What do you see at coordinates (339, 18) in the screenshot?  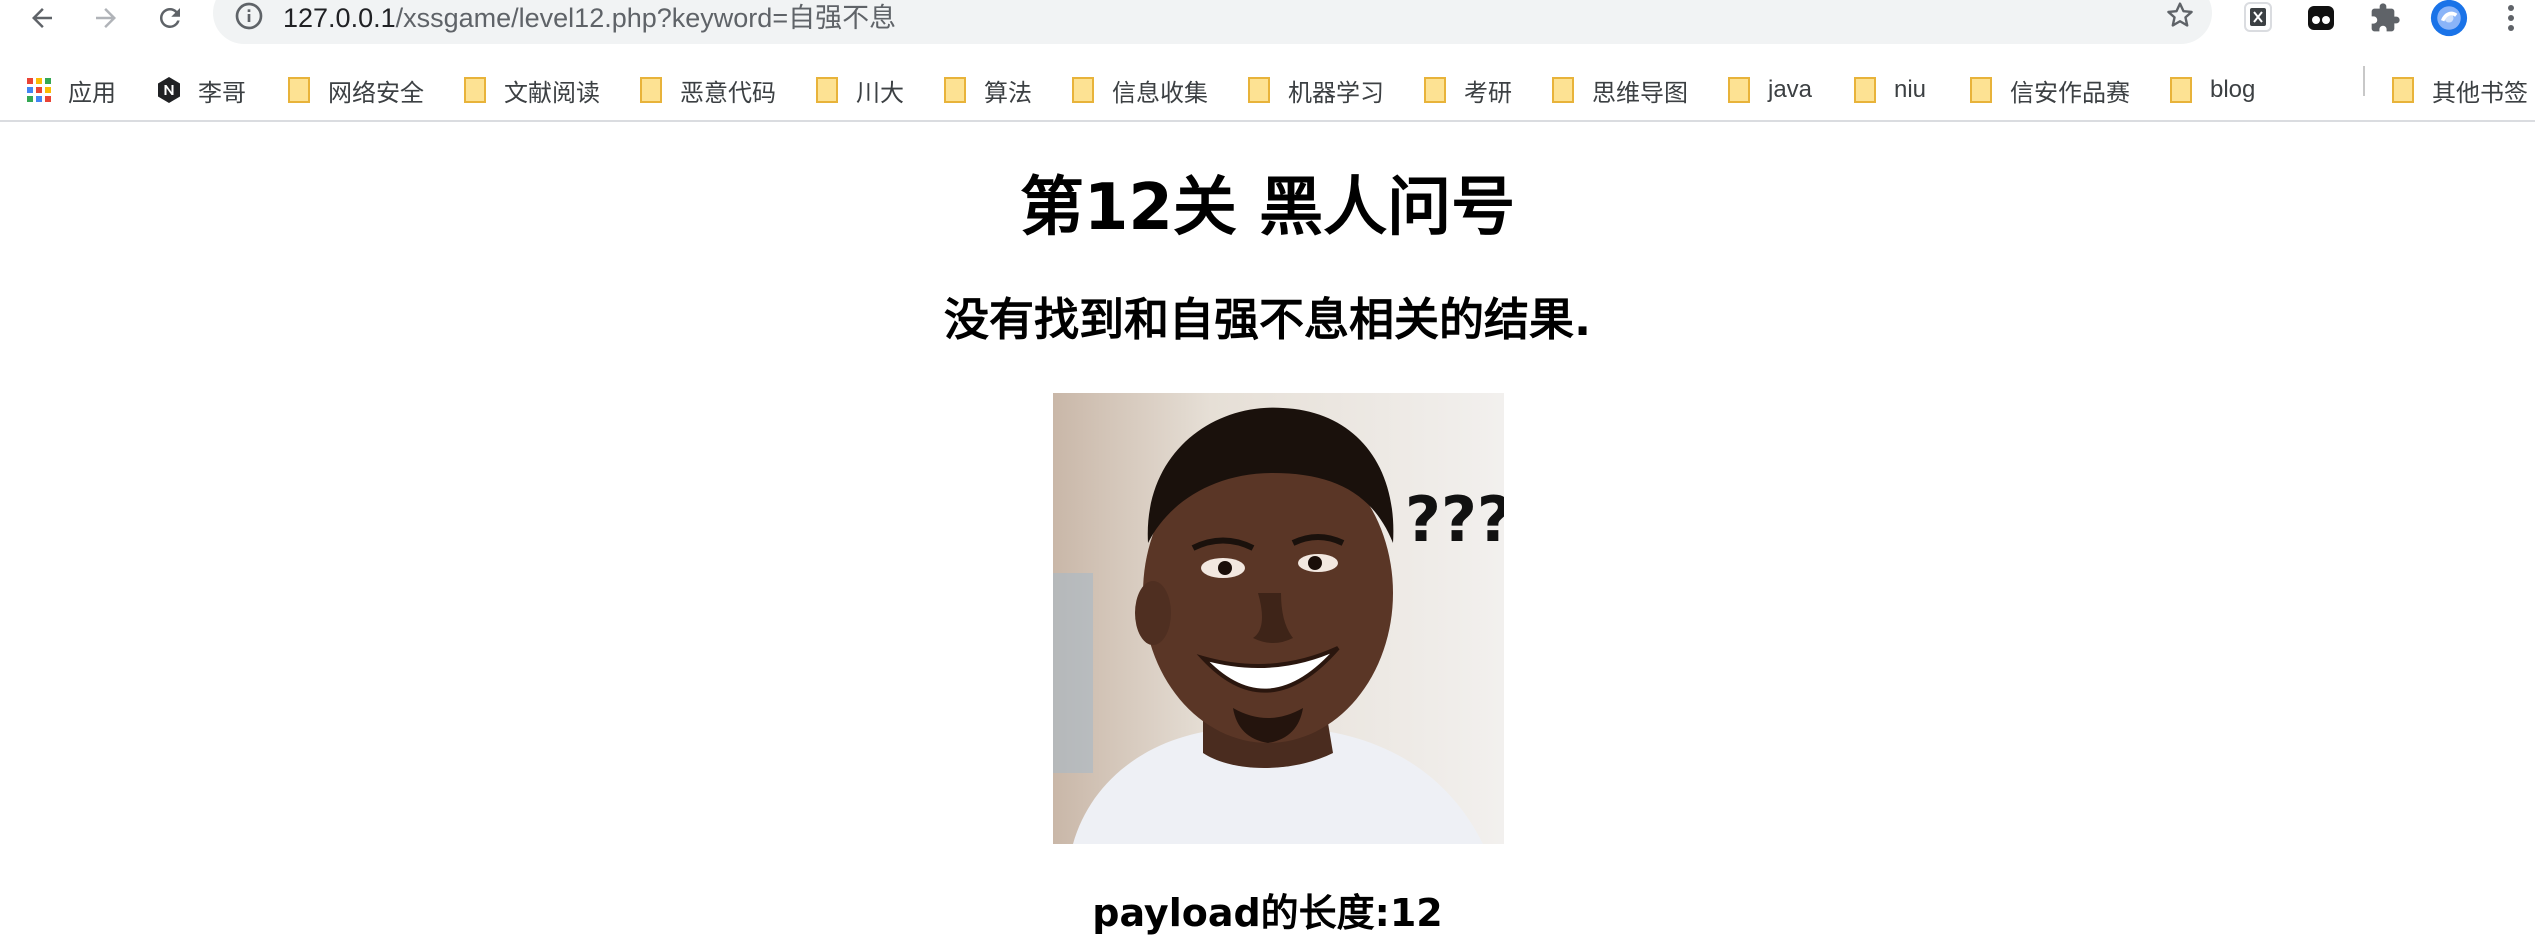 I see `url-host: 127.0.0.1` at bounding box center [339, 18].